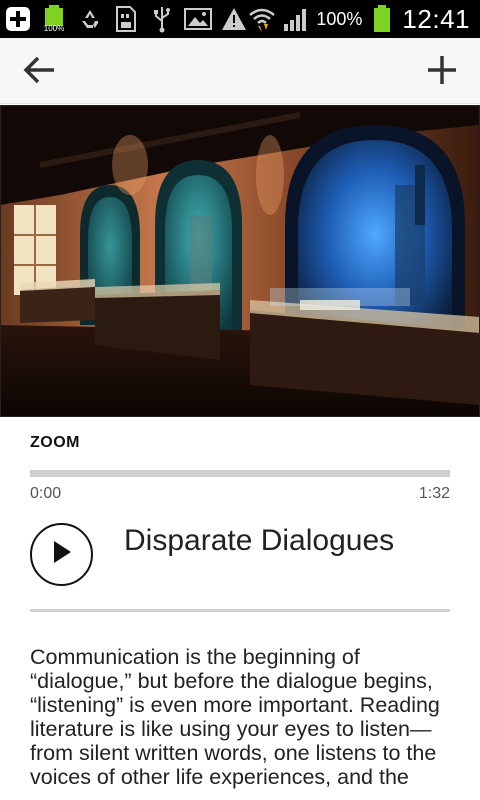 Image resolution: width=480 pixels, height=800 pixels. Describe the element at coordinates (240, 473) in the screenshot. I see `audio-progress-bar` at that location.